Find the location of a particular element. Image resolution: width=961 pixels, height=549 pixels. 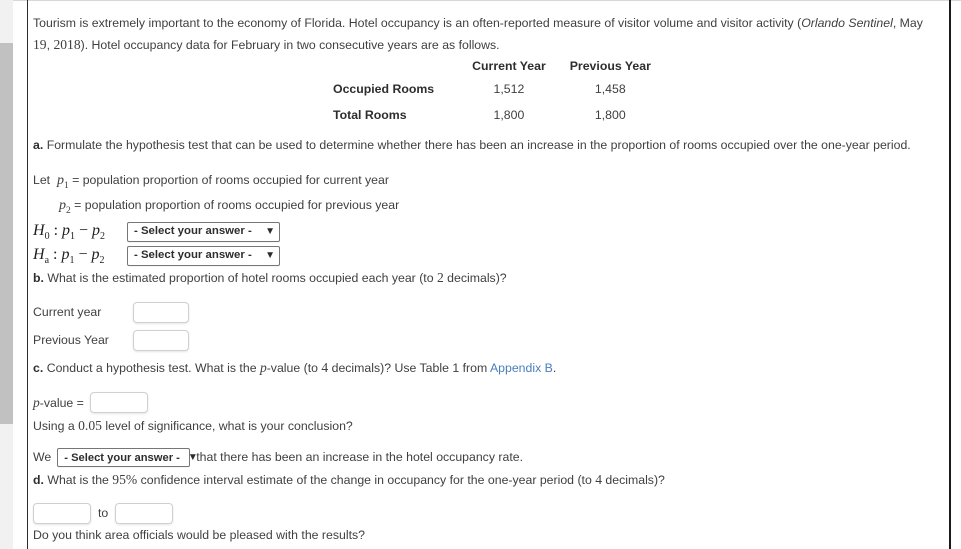

occupied-rooms-current: 1,512 is located at coordinates (509, 89).